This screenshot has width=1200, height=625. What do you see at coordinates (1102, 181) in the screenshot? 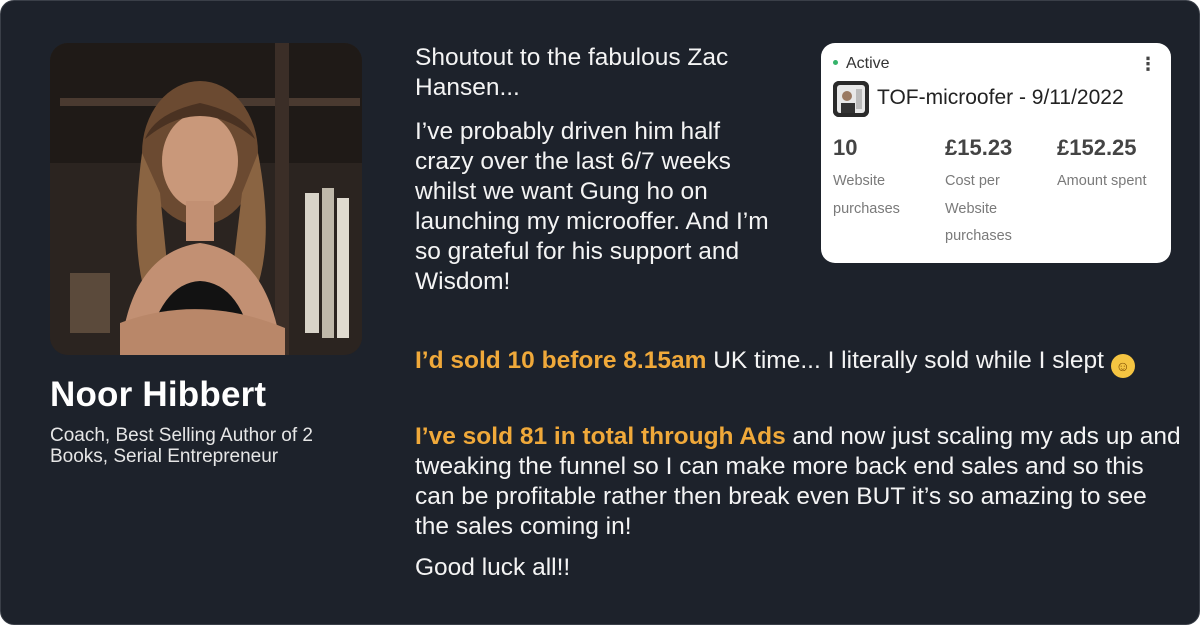
I see `metric-label: Amount spent` at bounding box center [1102, 181].